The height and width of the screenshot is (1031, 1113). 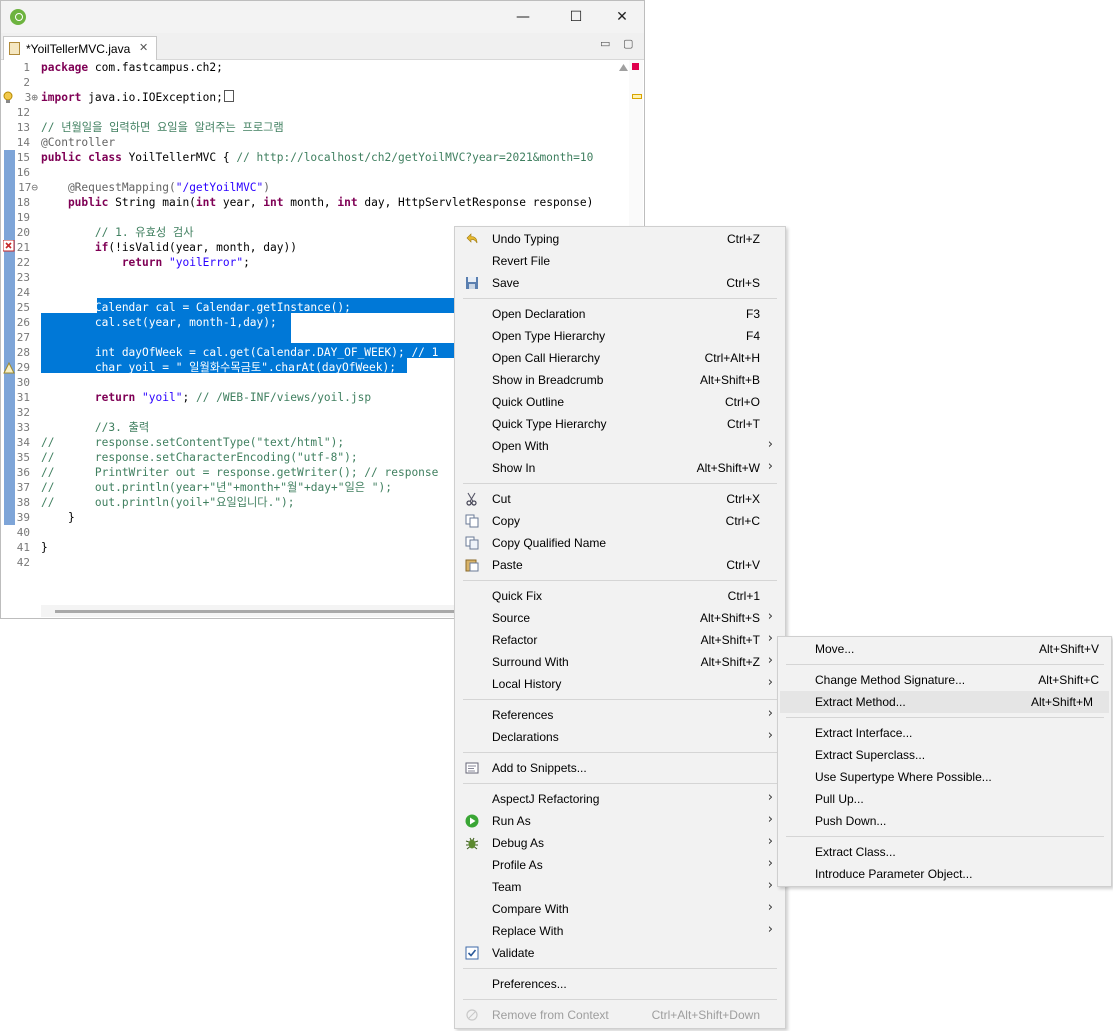 I want to click on menu-item-label: AspectJ Refactoring, so click(x=546, y=799).